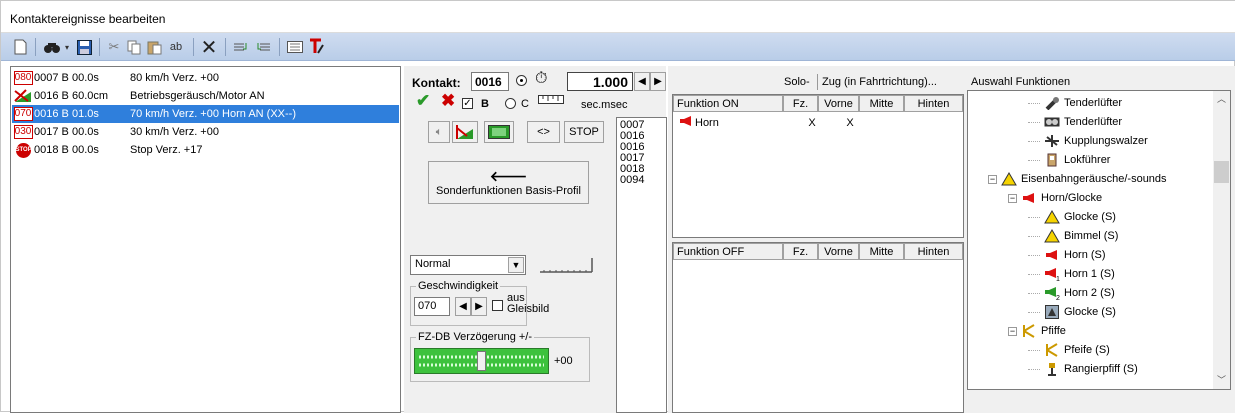 This screenshot has width=1235, height=413. I want to click on find-dropdown-icon: ▾, so click(67, 47).